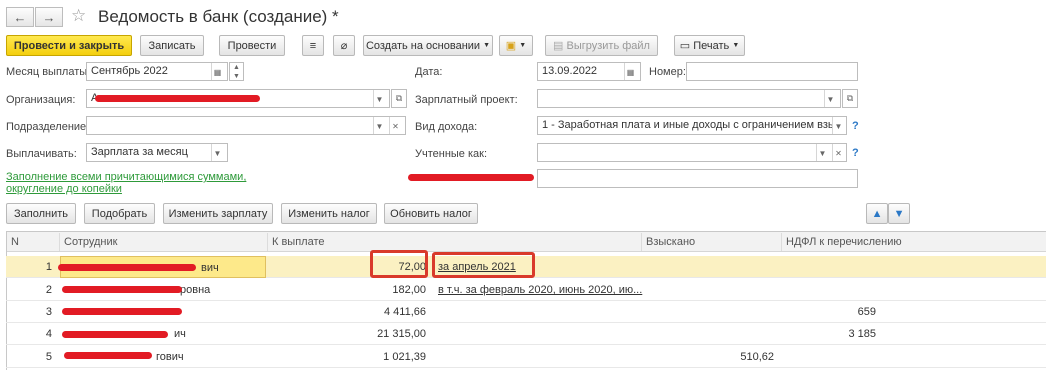 Image resolution: width=1046 pixels, height=370 pixels. I want to click on pay-field: Зарплата за месяц ▼, so click(157, 152).